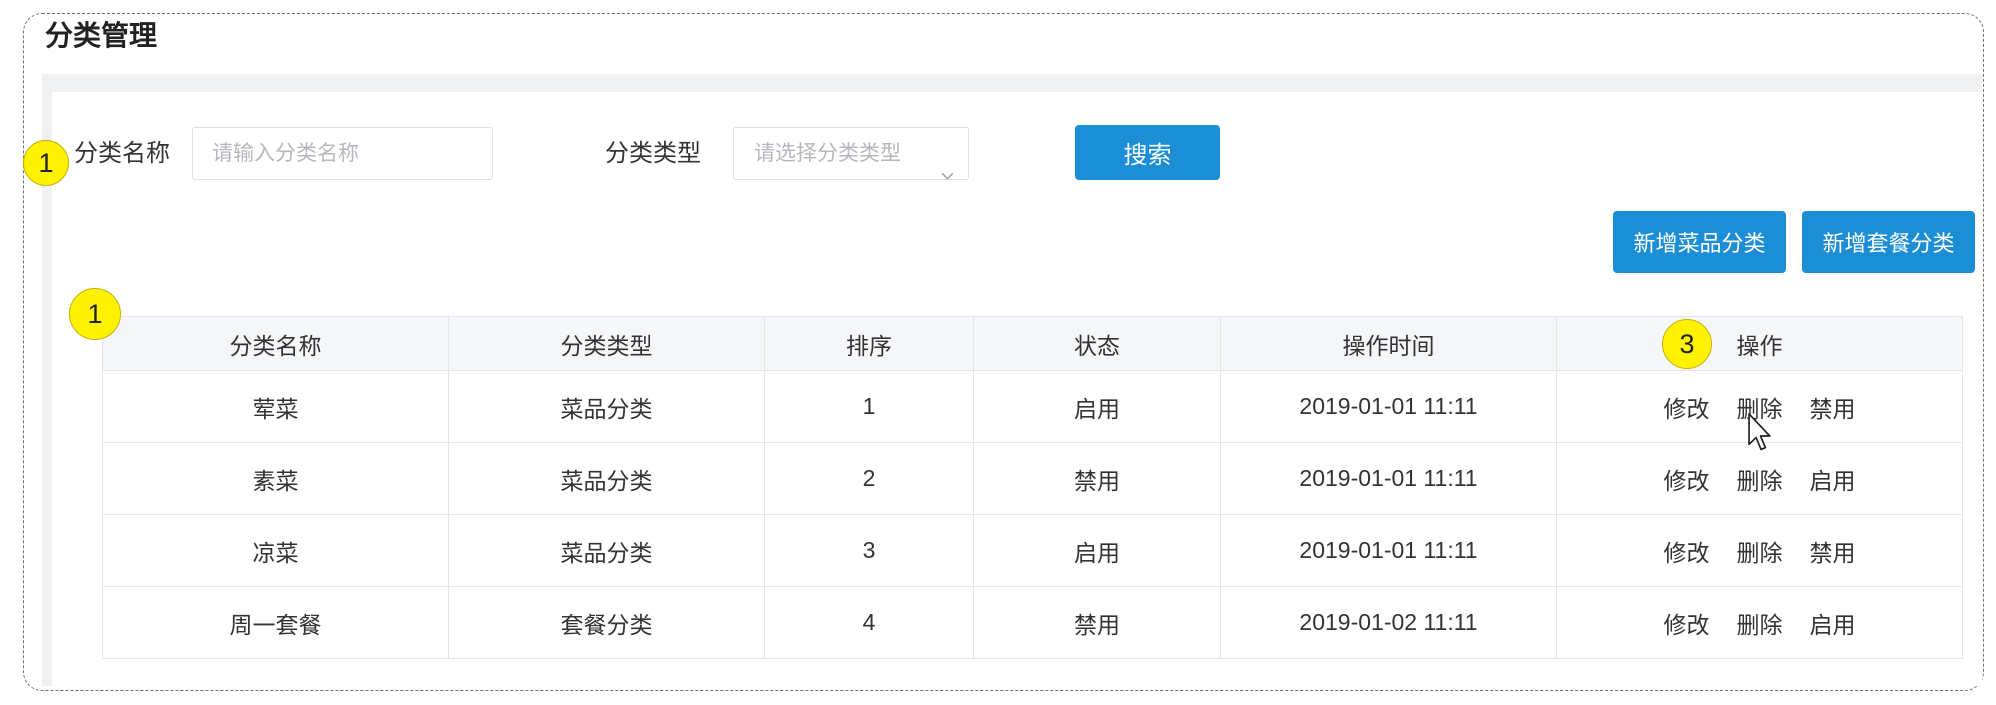 The image size is (1996, 705). I want to click on add-dish-category-button: 新增菜品分类, so click(1699, 242).